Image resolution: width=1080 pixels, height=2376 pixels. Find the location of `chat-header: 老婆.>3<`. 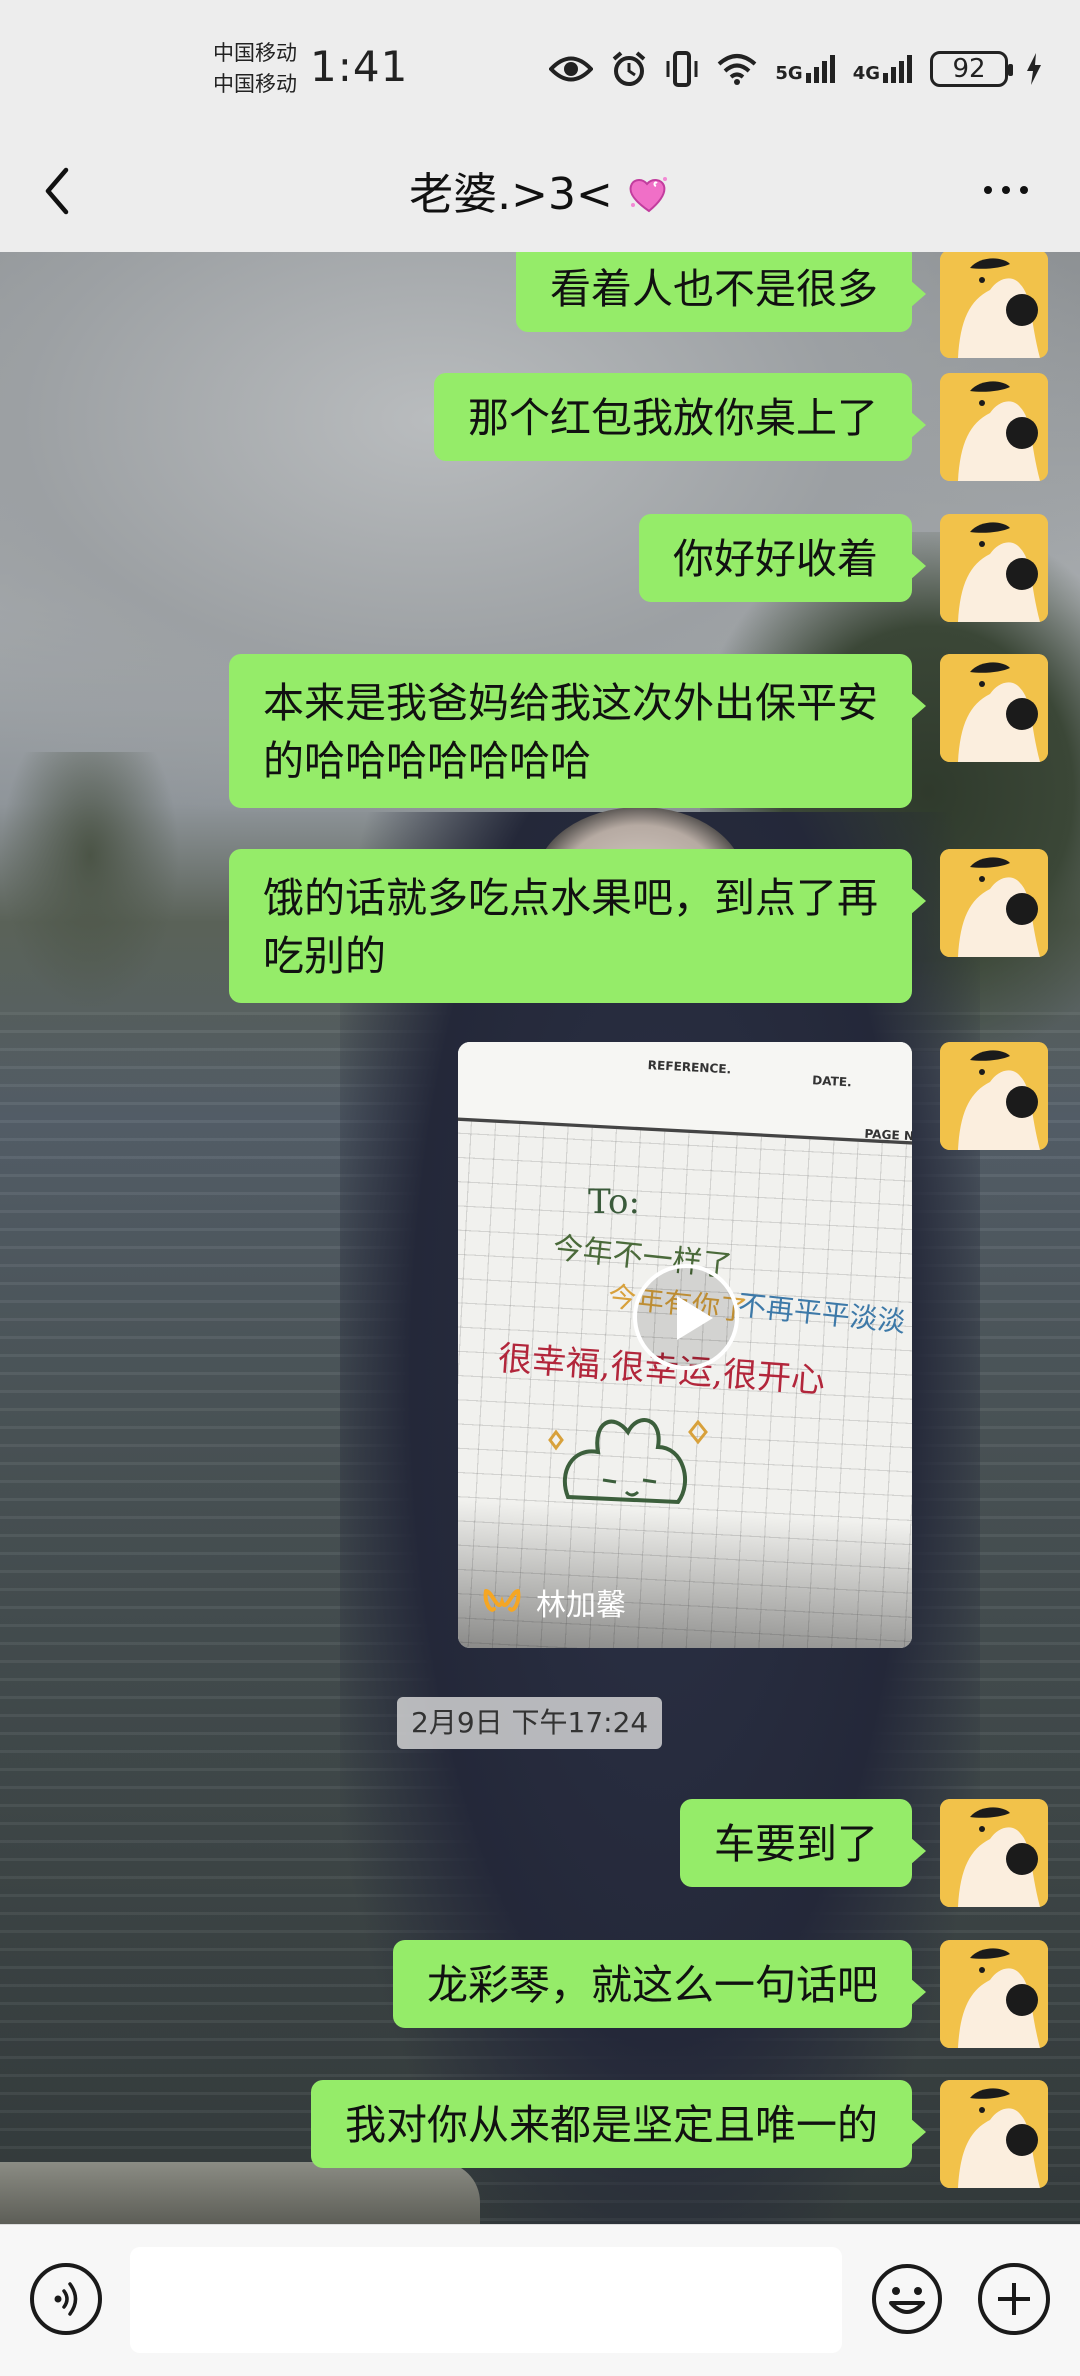

chat-header: 老婆.>3< is located at coordinates (540, 191).